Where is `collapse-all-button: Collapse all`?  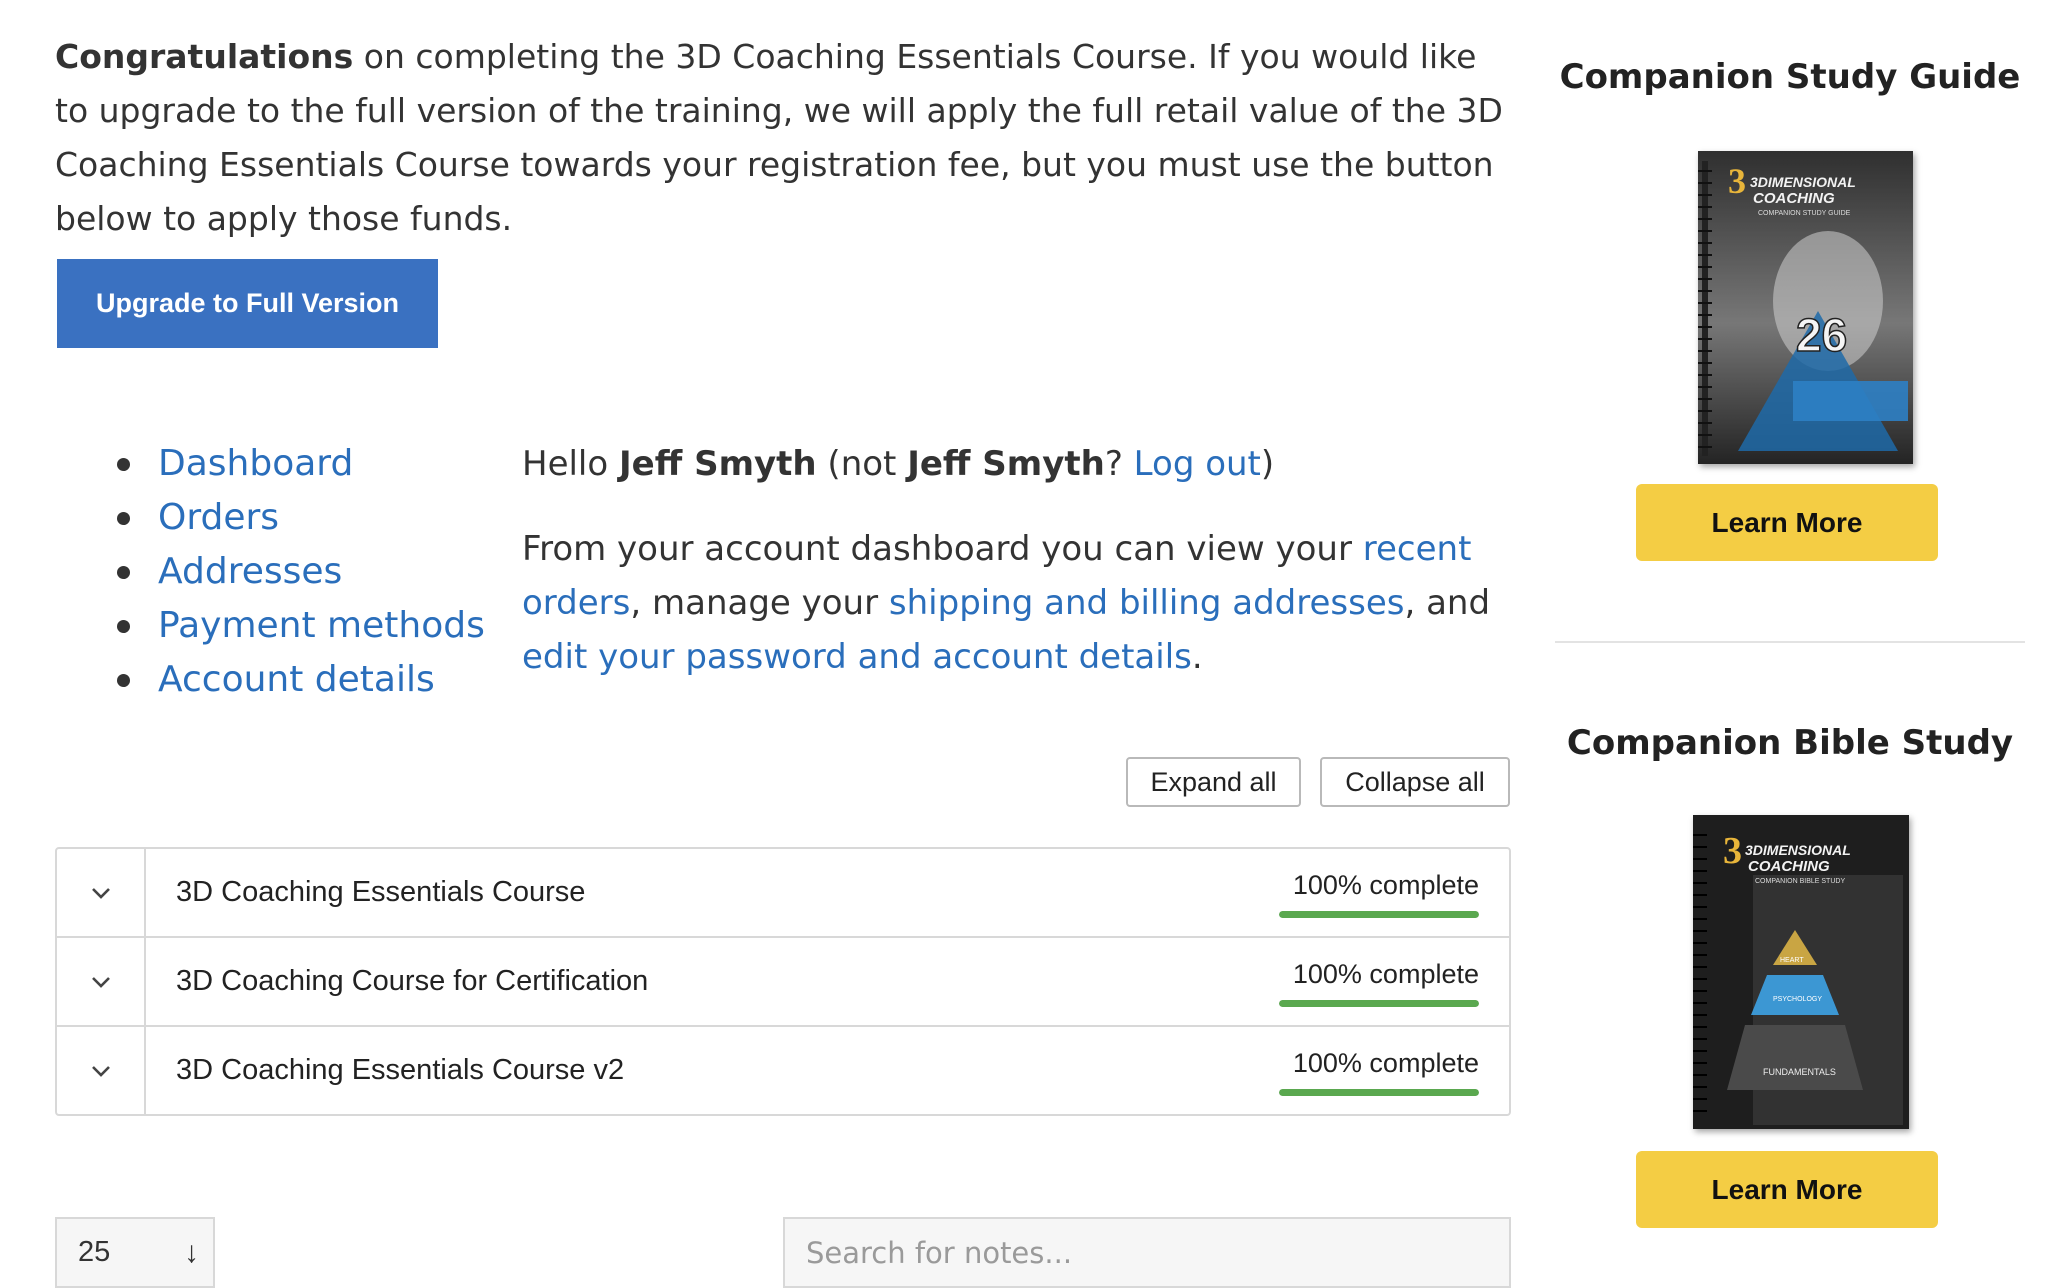
collapse-all-button: Collapse all is located at coordinates (1415, 782).